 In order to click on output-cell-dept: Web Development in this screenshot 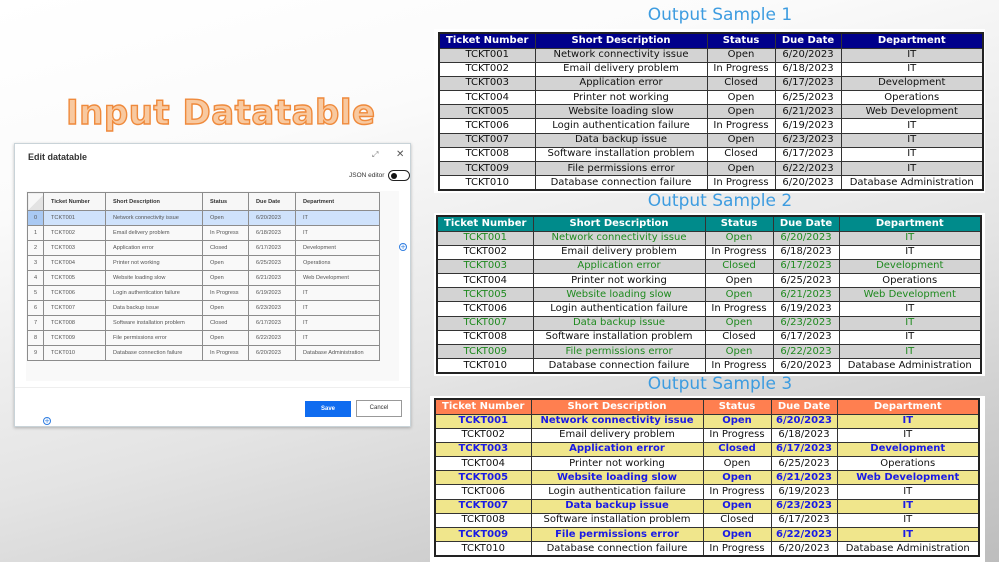, I will do `click(910, 295)`.